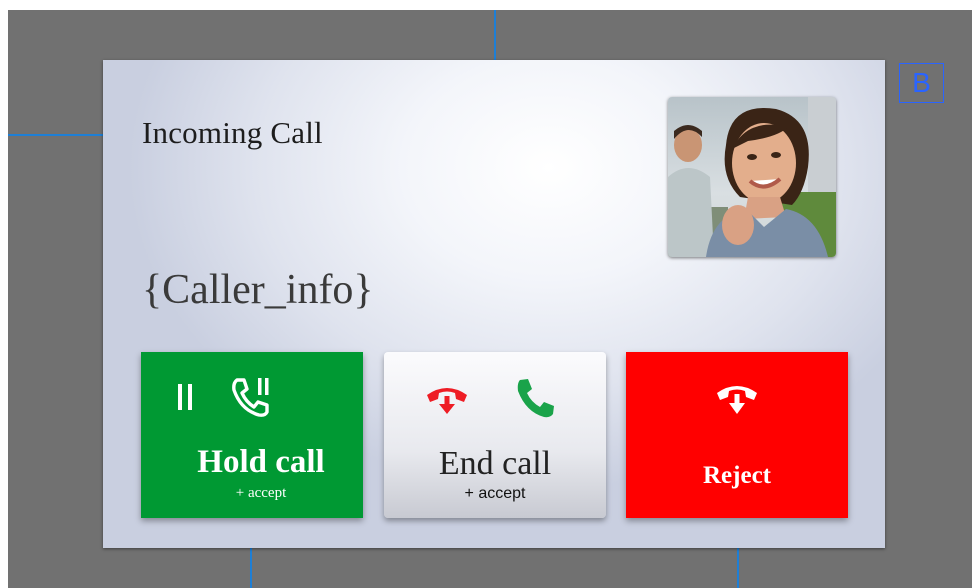 Image resolution: width=972 pixels, height=588 pixels. Describe the element at coordinates (185, 397) in the screenshot. I see `pause-icon` at that location.